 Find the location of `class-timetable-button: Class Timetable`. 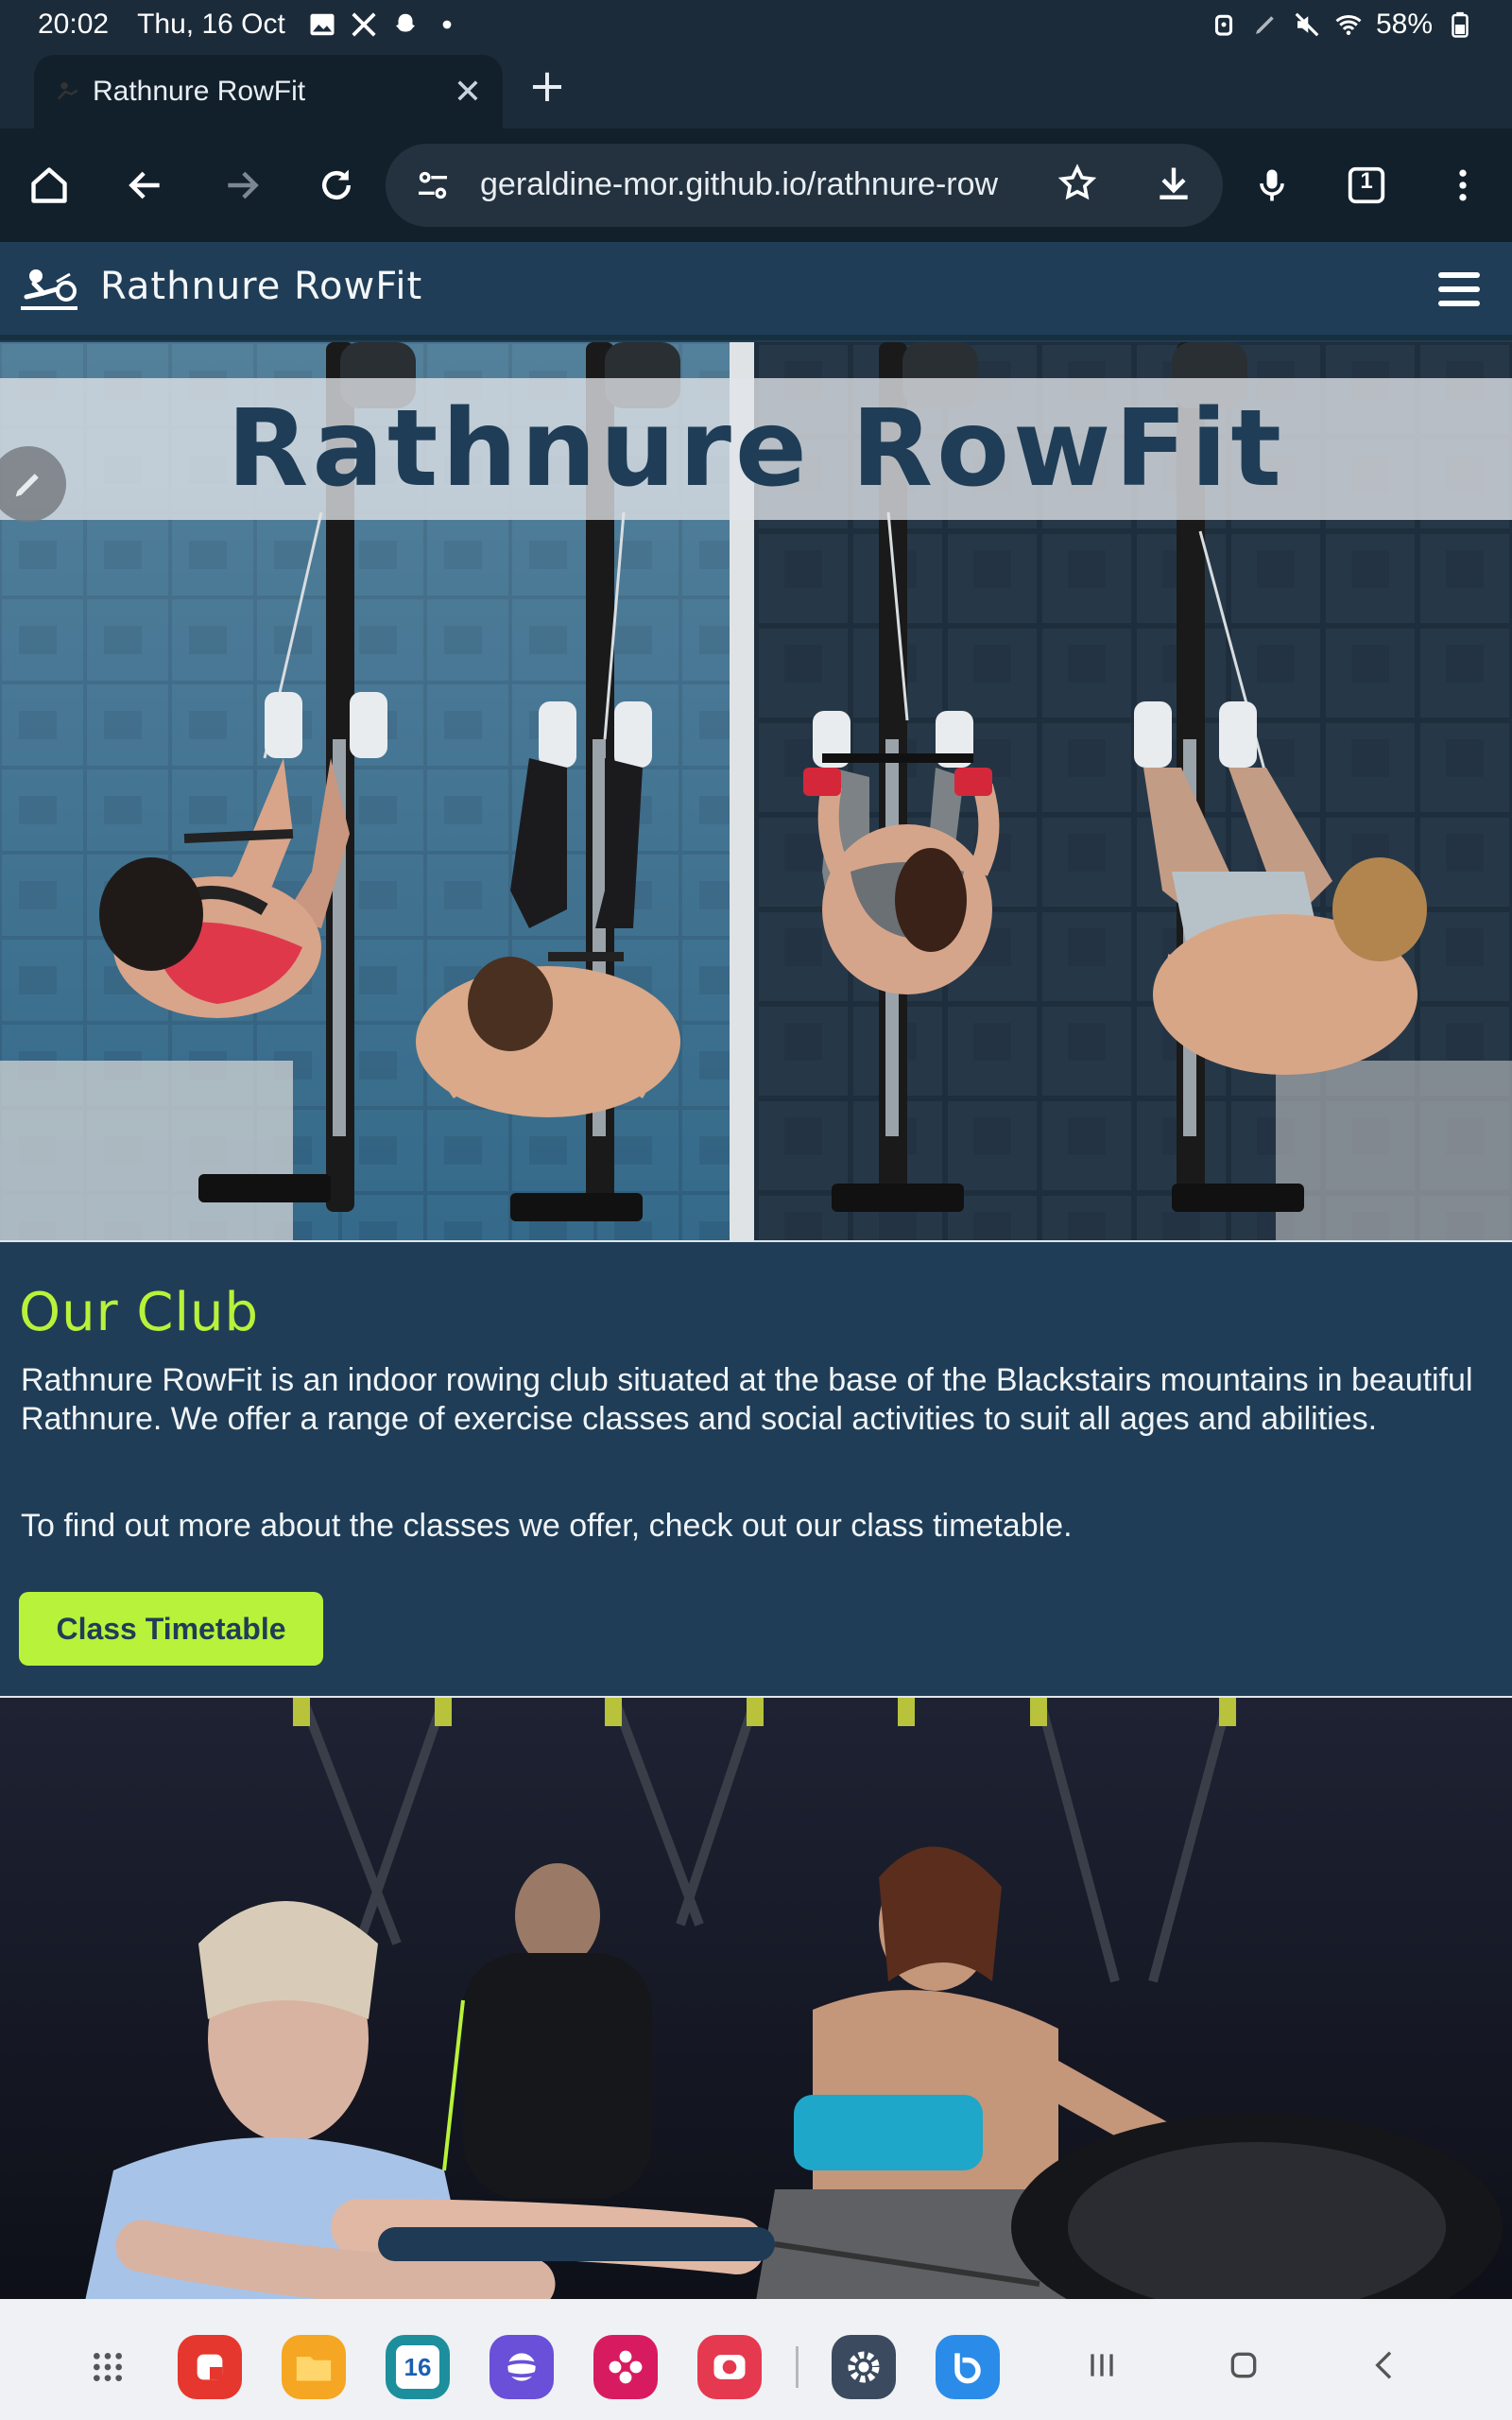

class-timetable-button: Class Timetable is located at coordinates (171, 1629).